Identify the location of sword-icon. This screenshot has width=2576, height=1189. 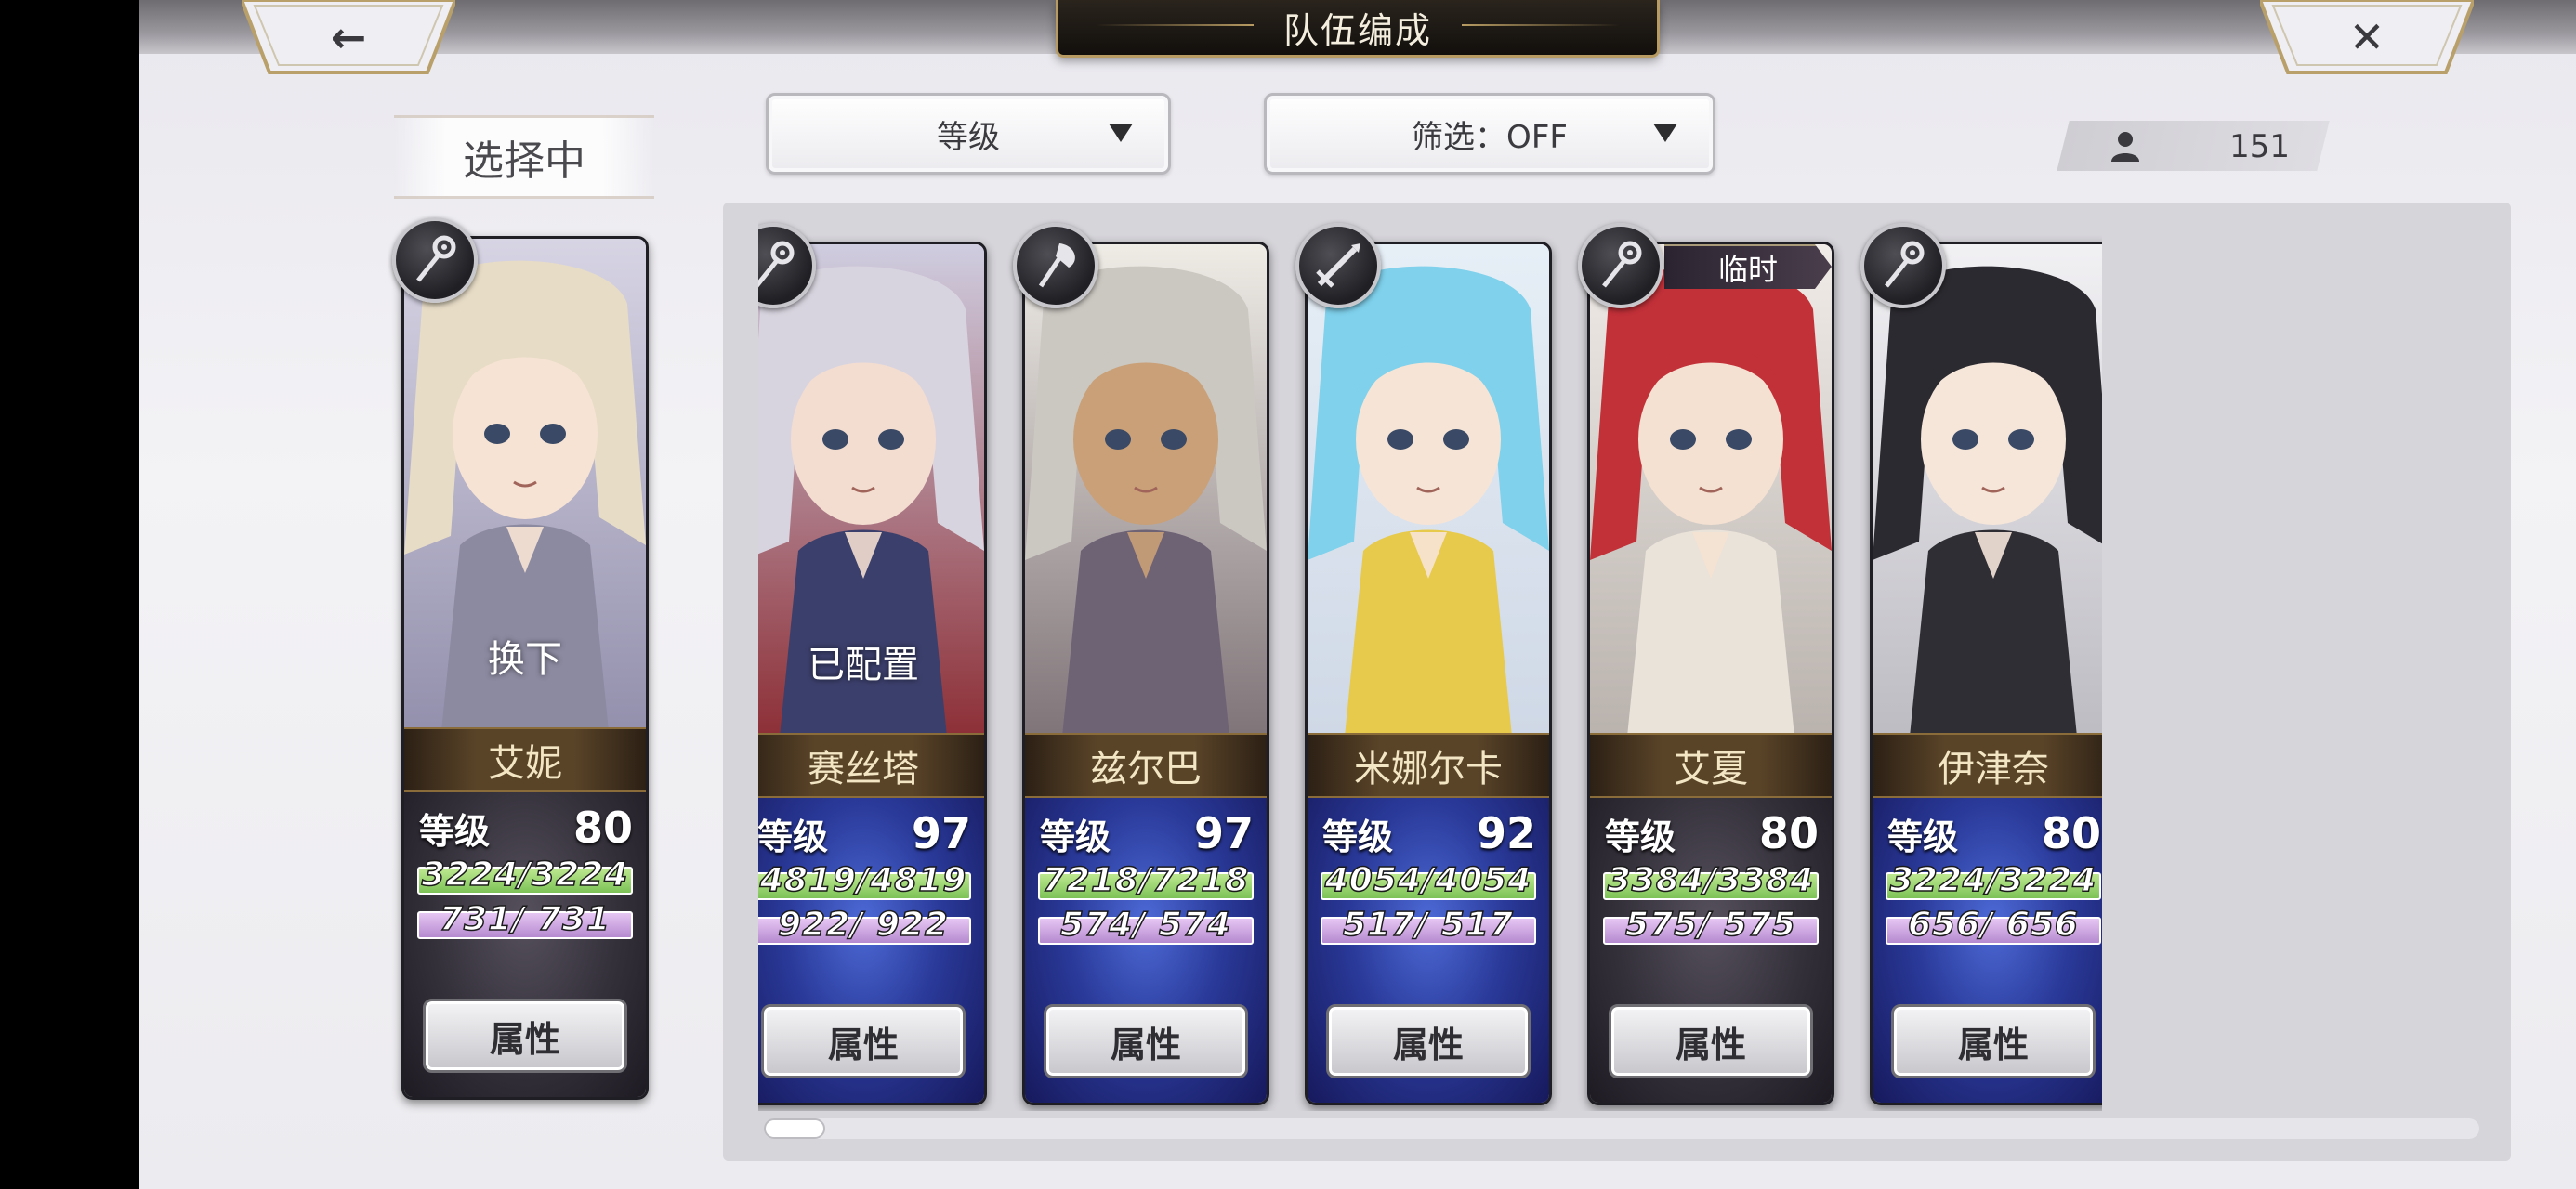
(1338, 265).